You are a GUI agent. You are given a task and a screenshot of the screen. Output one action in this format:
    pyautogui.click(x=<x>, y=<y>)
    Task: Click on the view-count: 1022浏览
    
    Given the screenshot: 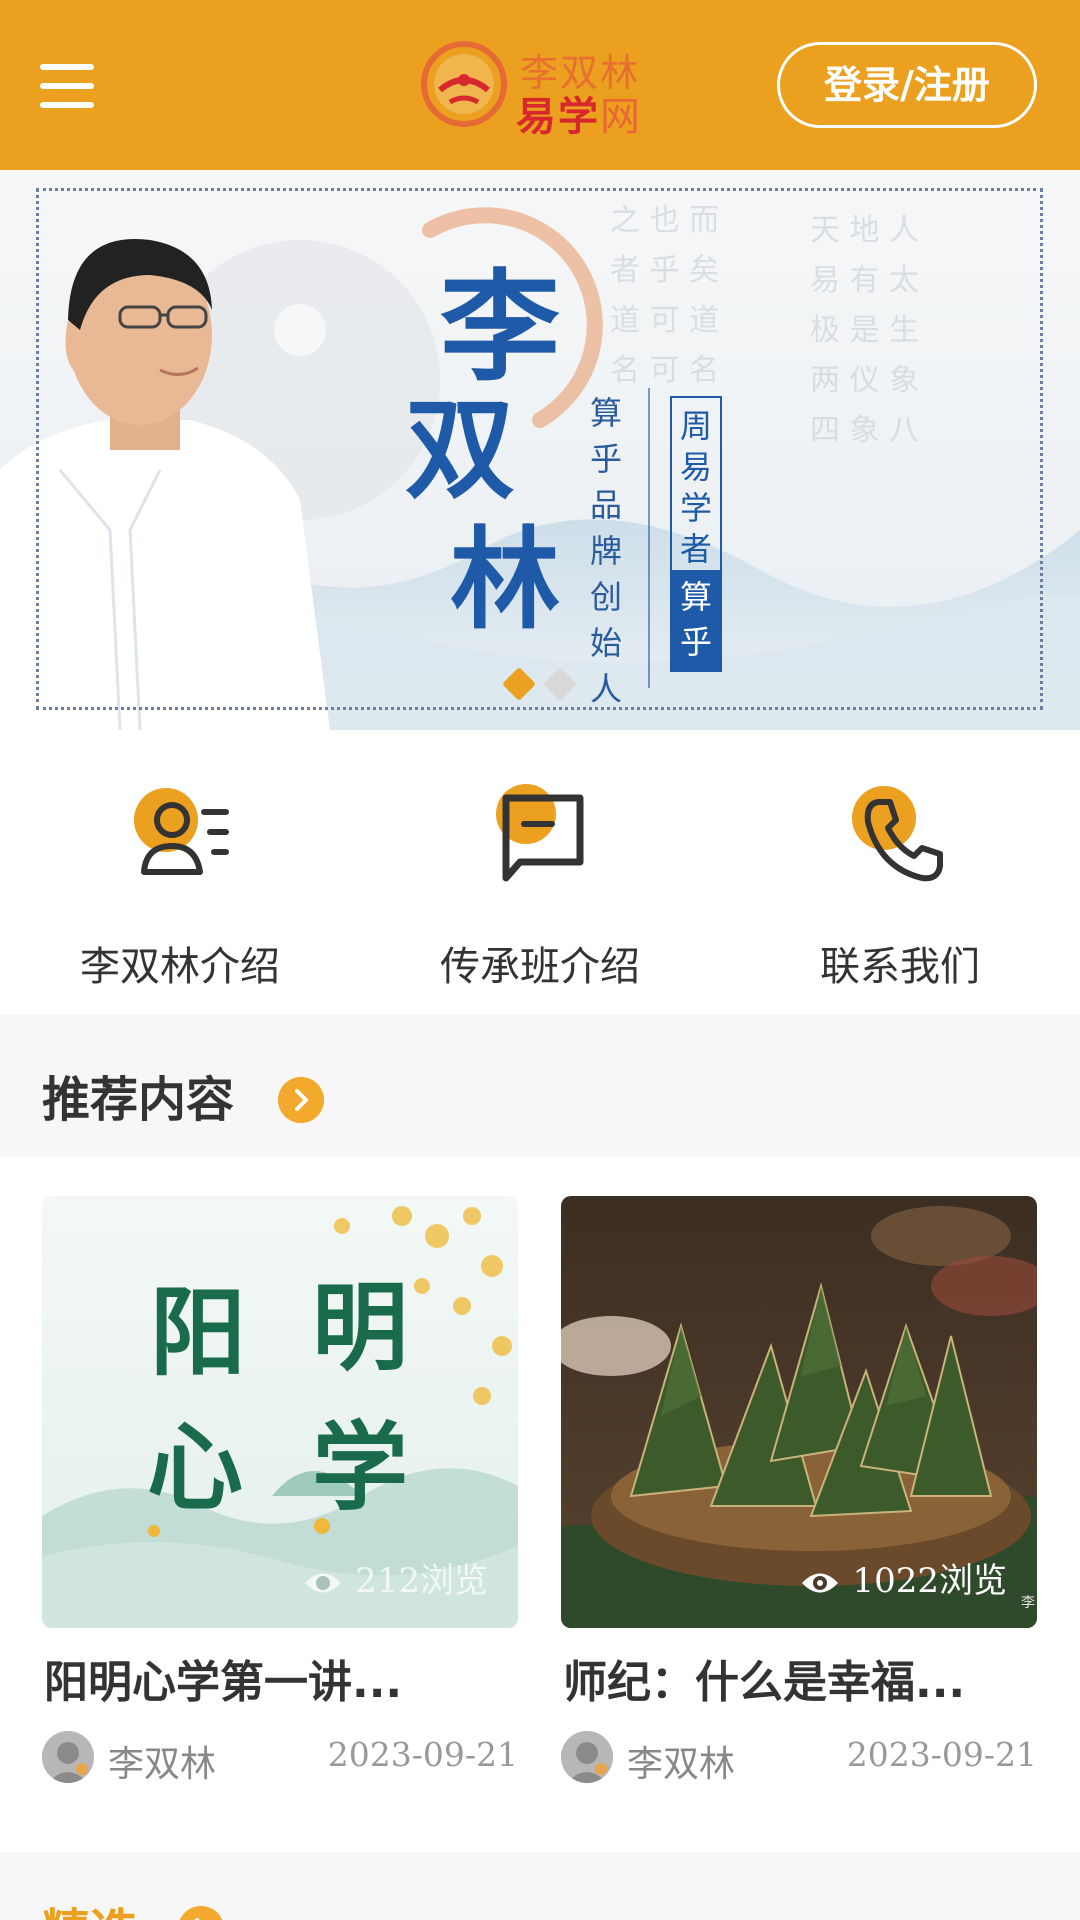 What is the action you would take?
    pyautogui.click(x=903, y=1577)
    